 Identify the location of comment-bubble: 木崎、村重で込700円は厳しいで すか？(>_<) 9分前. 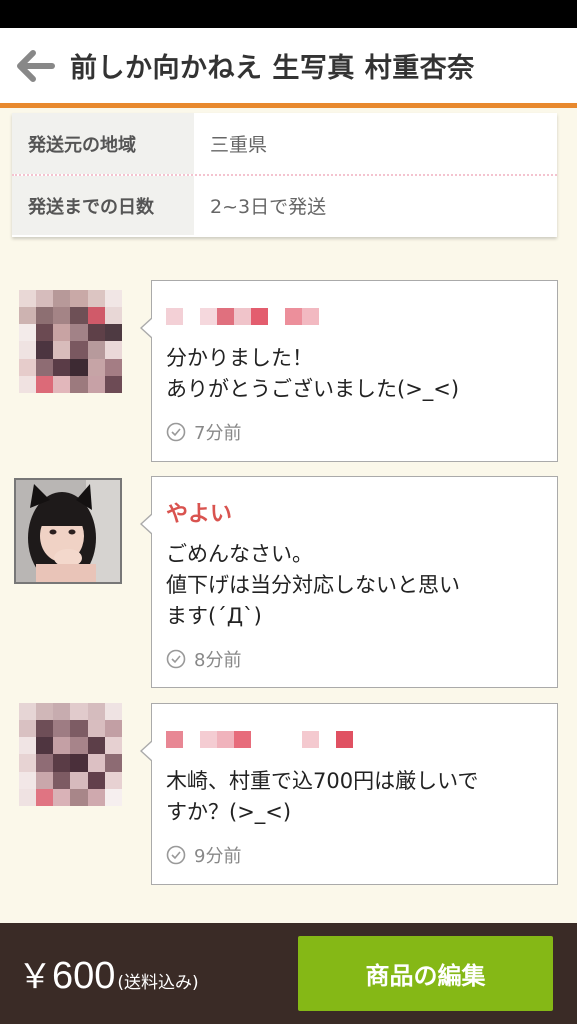
(349, 794).